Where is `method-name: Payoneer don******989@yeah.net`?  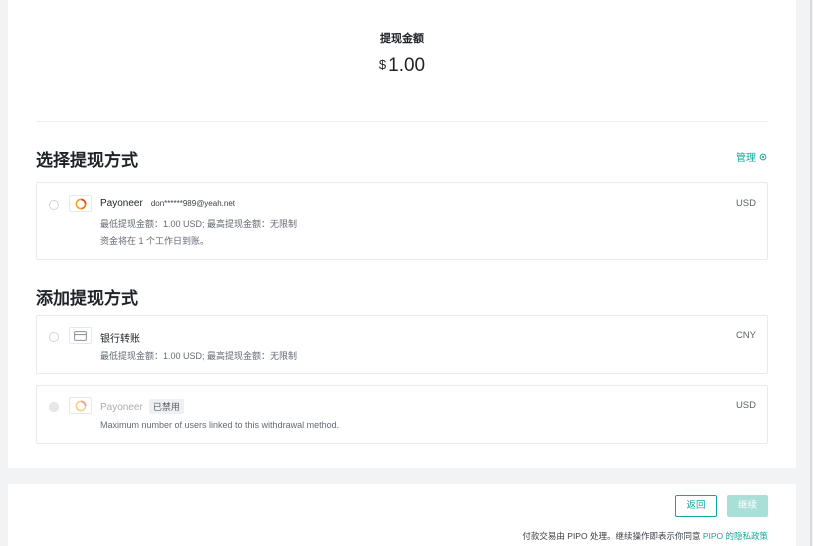 method-name: Payoneer don******989@yeah.net is located at coordinates (167, 203).